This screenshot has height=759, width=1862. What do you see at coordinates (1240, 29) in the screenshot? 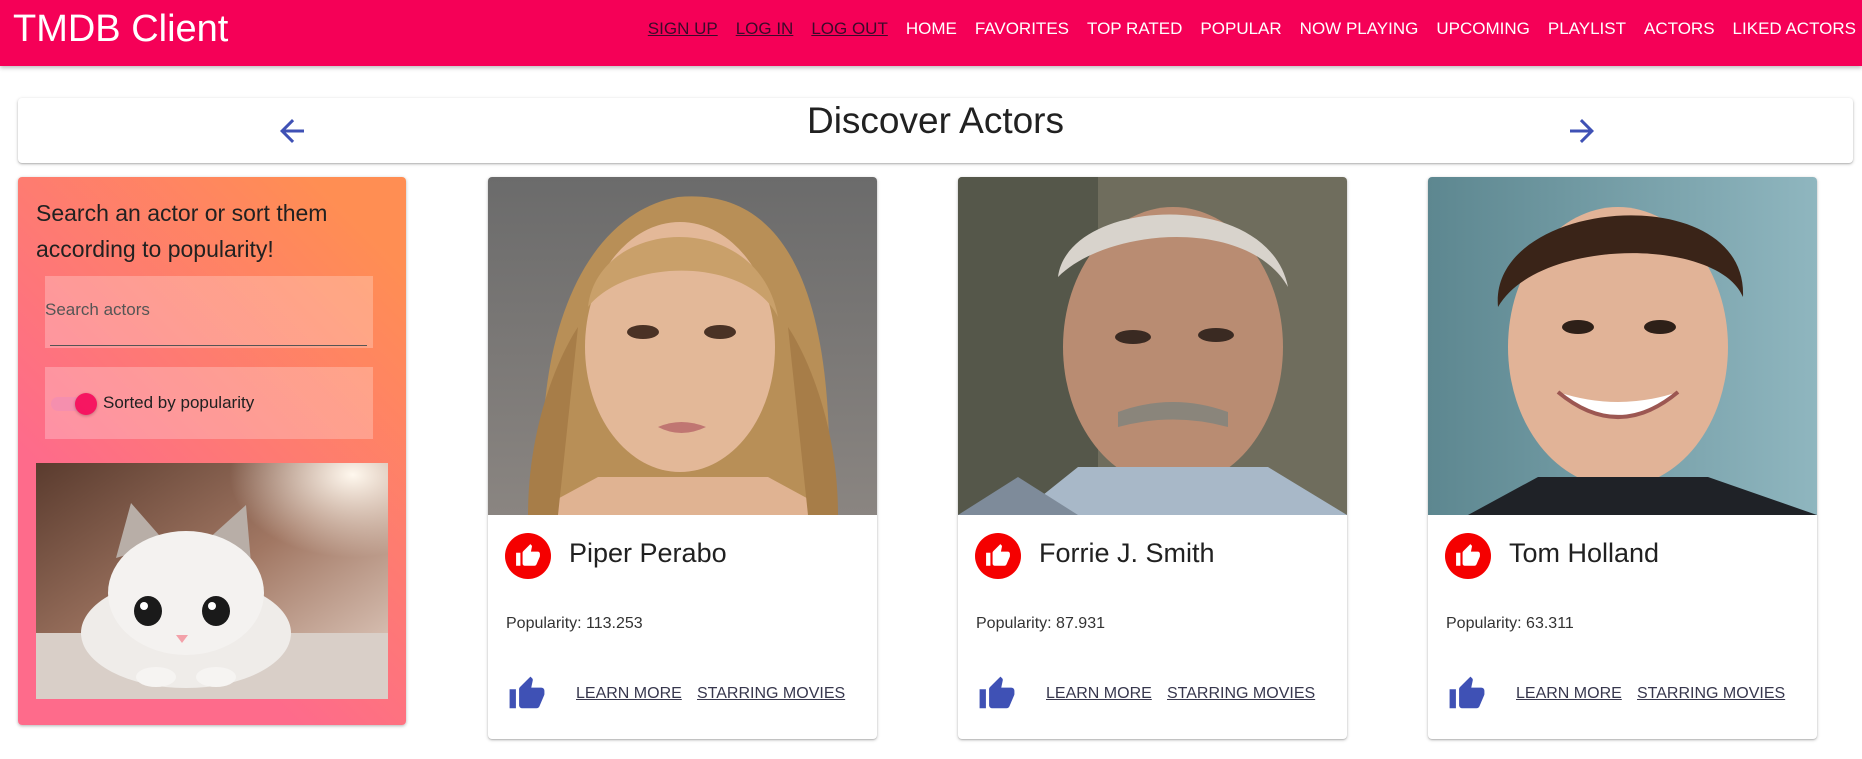
I see `nav-popular: POPULAR` at bounding box center [1240, 29].